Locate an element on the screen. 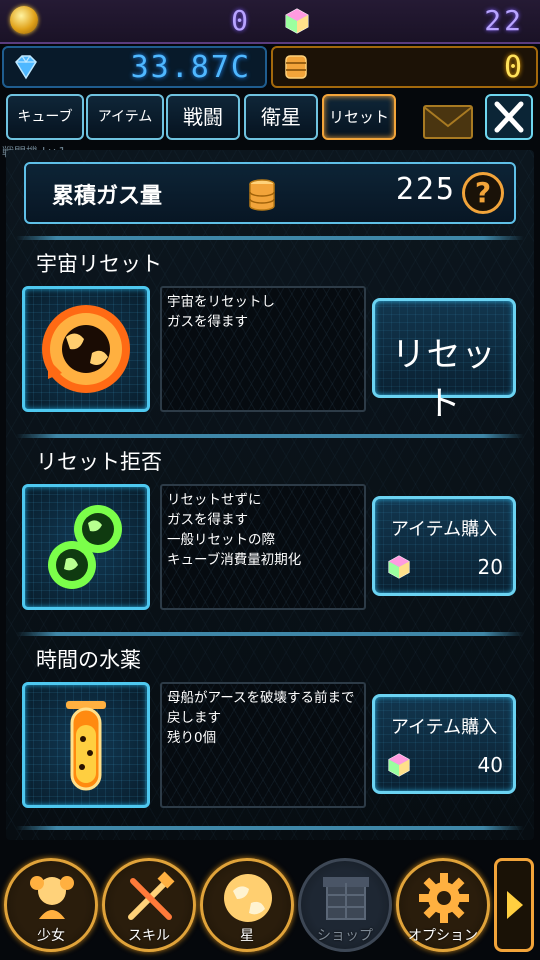  nav-planet-button: 星 is located at coordinates (247, 905).